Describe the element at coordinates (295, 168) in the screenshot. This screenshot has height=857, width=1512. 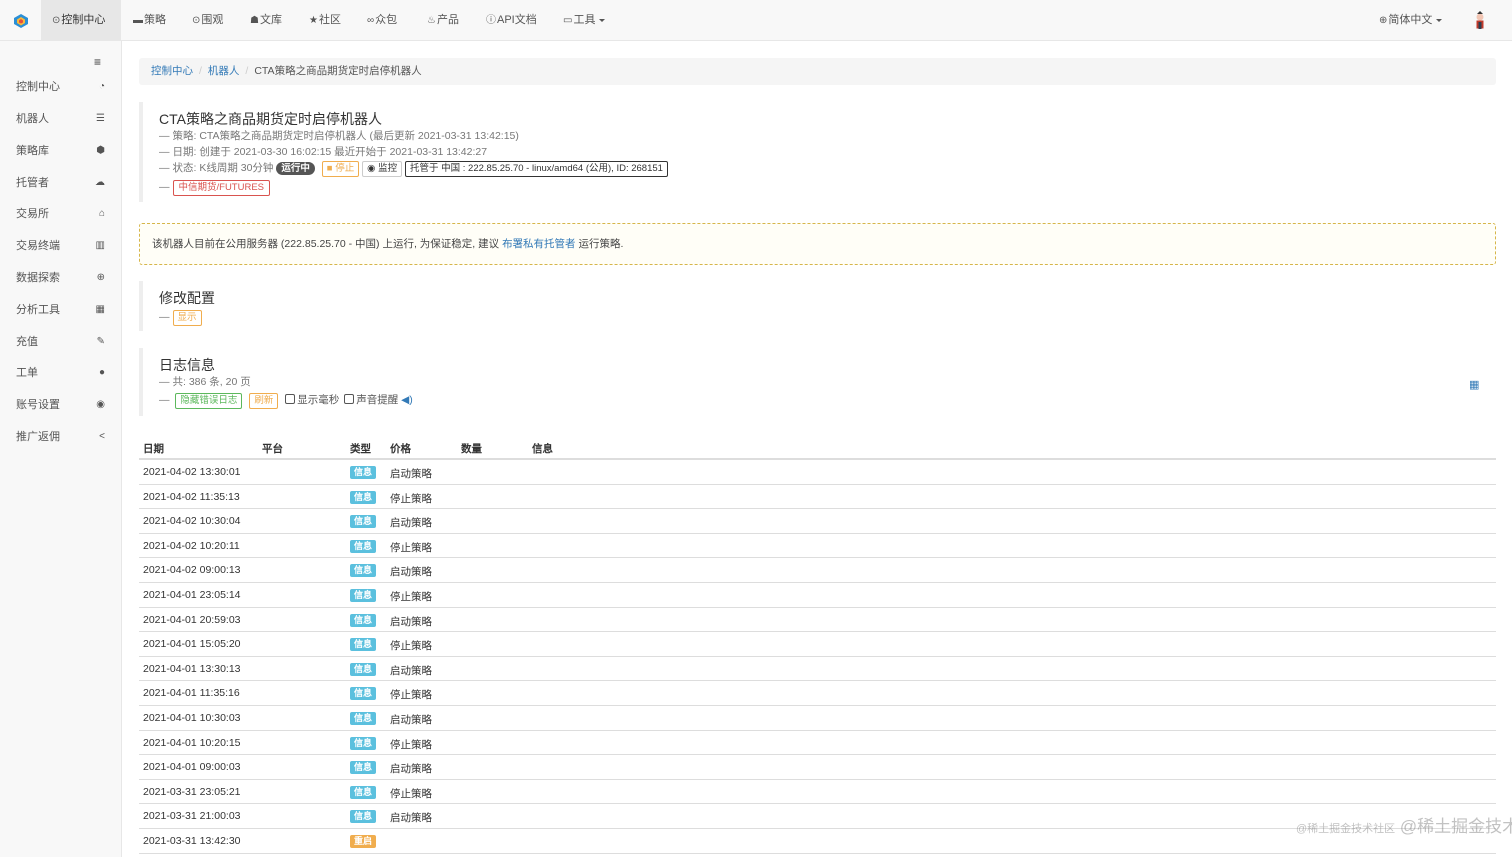
I see `status-badge: 运行中` at that location.